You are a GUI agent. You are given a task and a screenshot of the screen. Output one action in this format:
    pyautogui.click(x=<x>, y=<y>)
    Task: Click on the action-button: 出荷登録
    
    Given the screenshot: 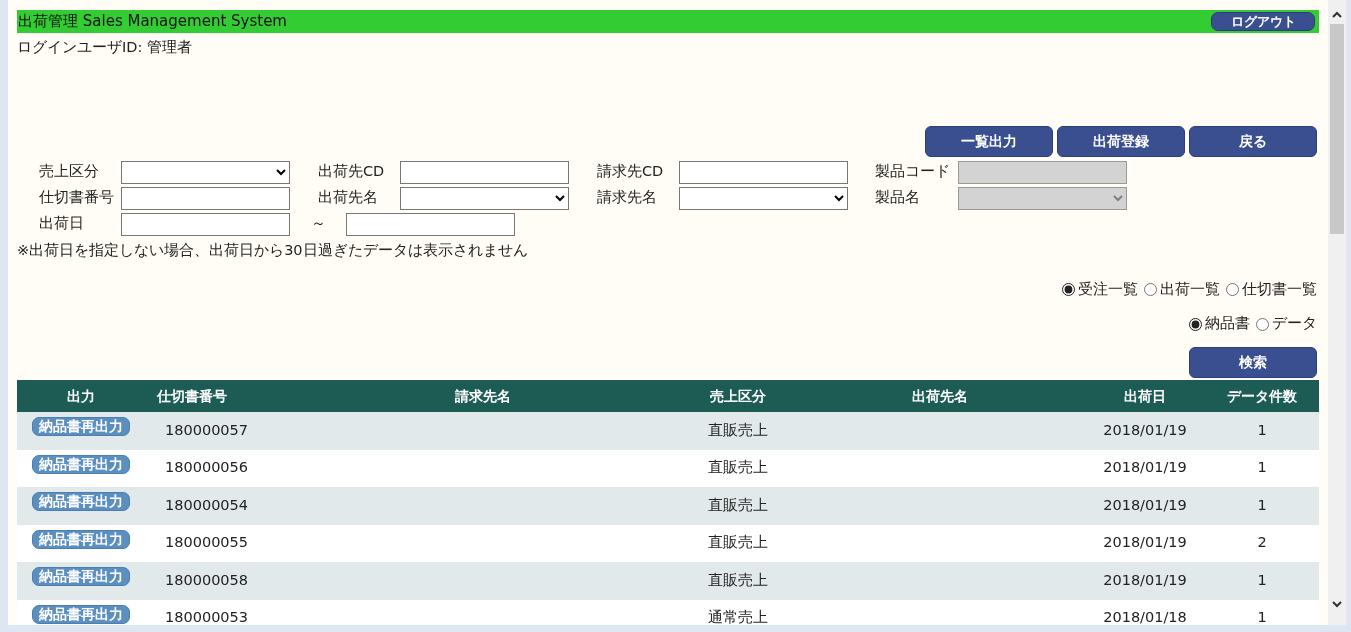 What is the action you would take?
    pyautogui.click(x=1121, y=141)
    